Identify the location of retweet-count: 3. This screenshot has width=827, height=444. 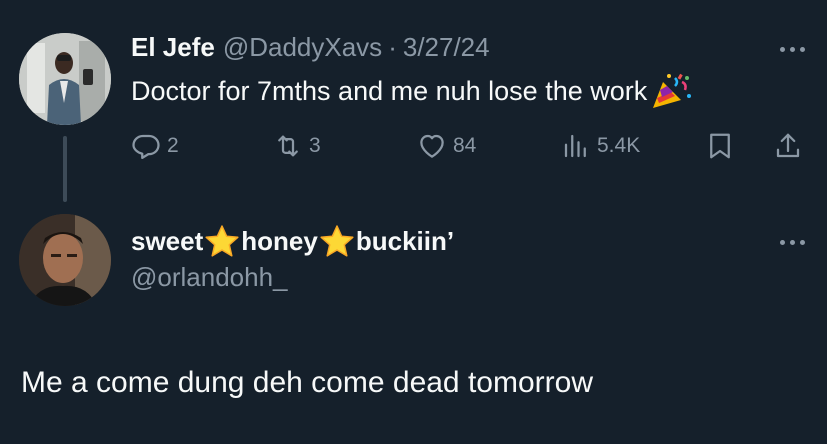
(315, 145).